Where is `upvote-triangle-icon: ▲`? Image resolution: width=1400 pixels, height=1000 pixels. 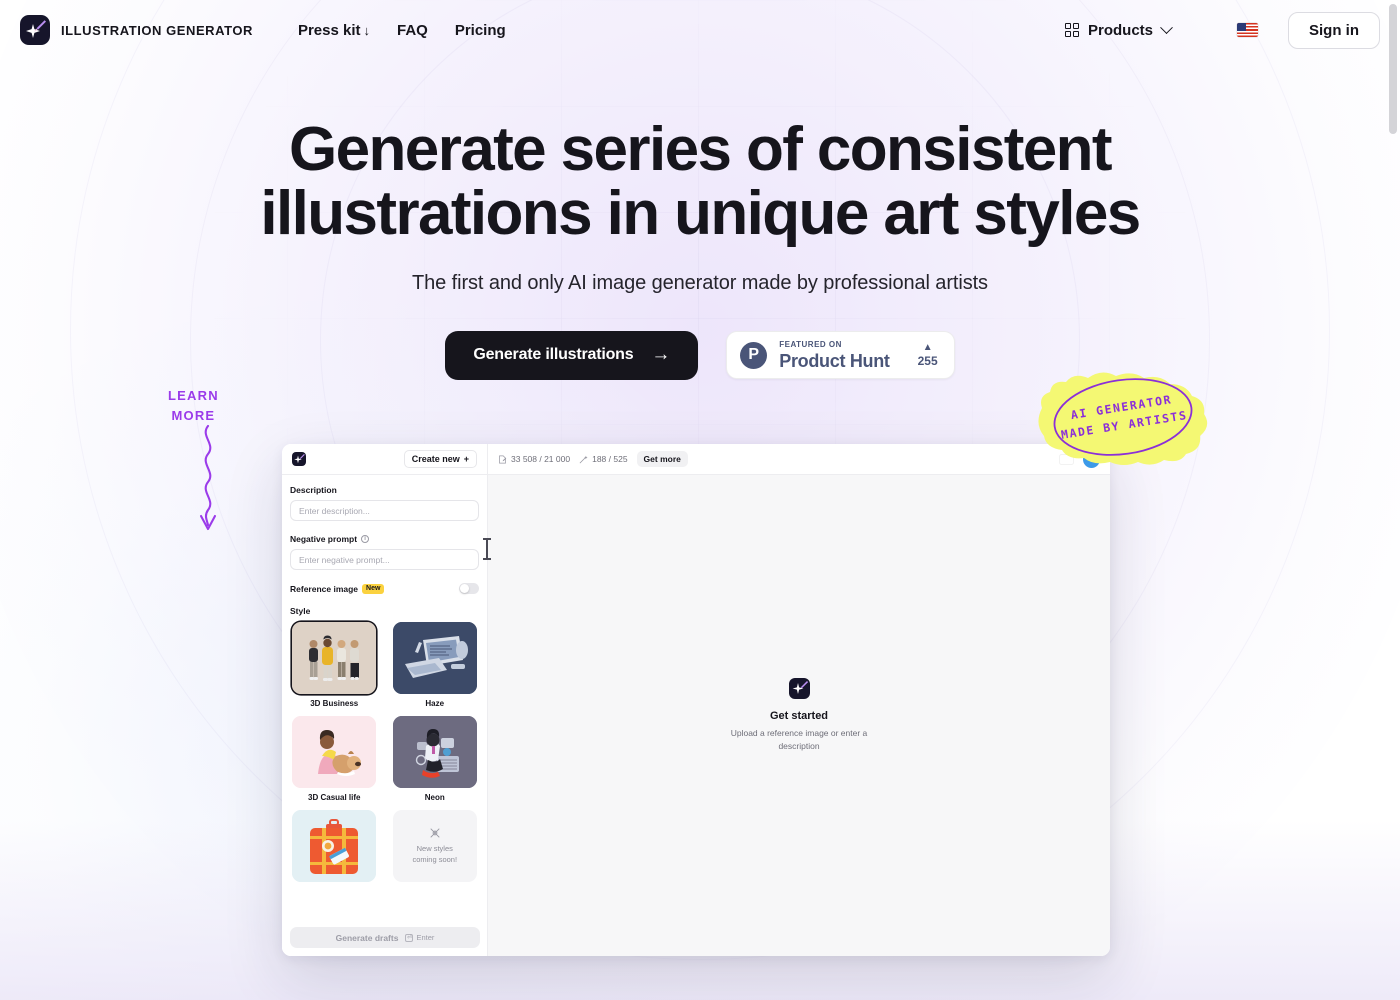
upvote-triangle-icon: ▲ is located at coordinates (927, 348).